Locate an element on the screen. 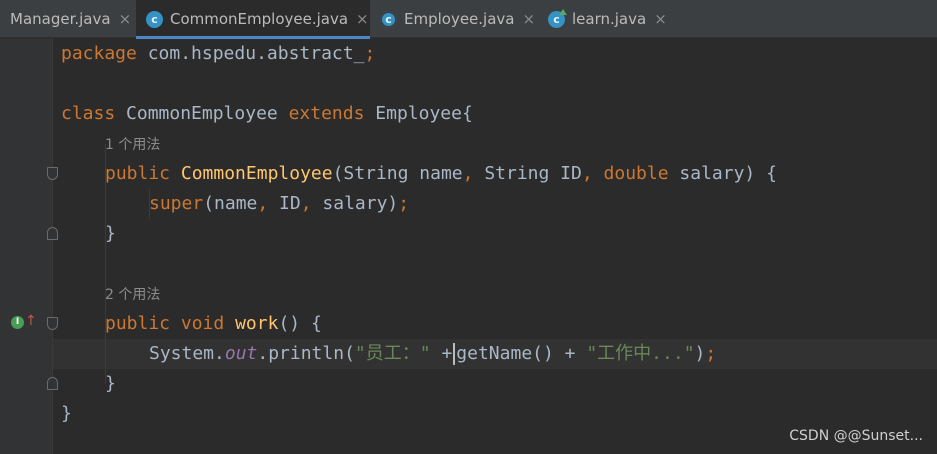  tab-label: Employee.java is located at coordinates (459, 19).